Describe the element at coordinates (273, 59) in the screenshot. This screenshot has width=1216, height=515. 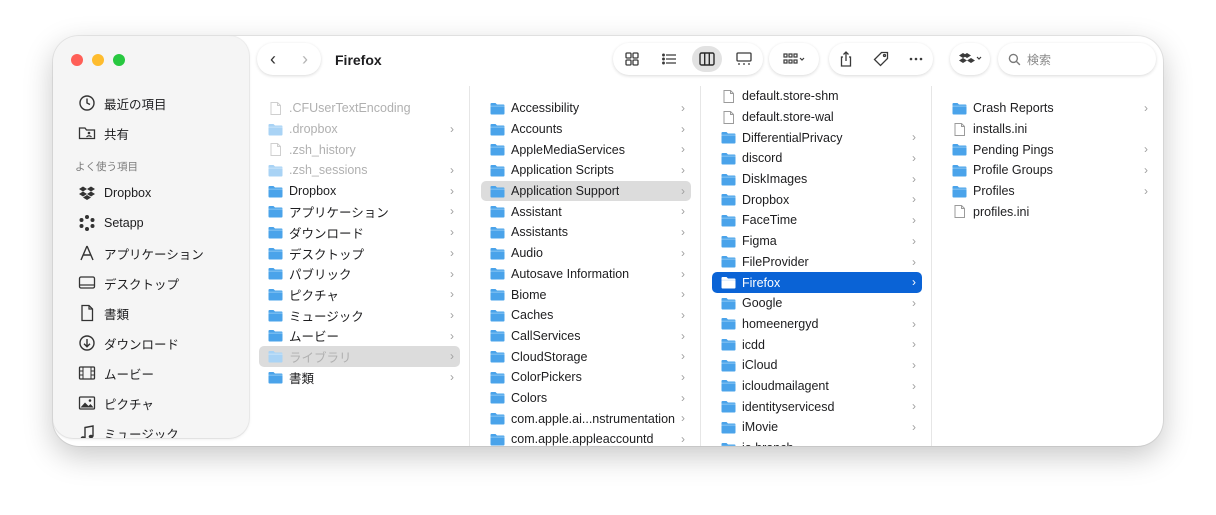
I see `back-button: ‹` at that location.